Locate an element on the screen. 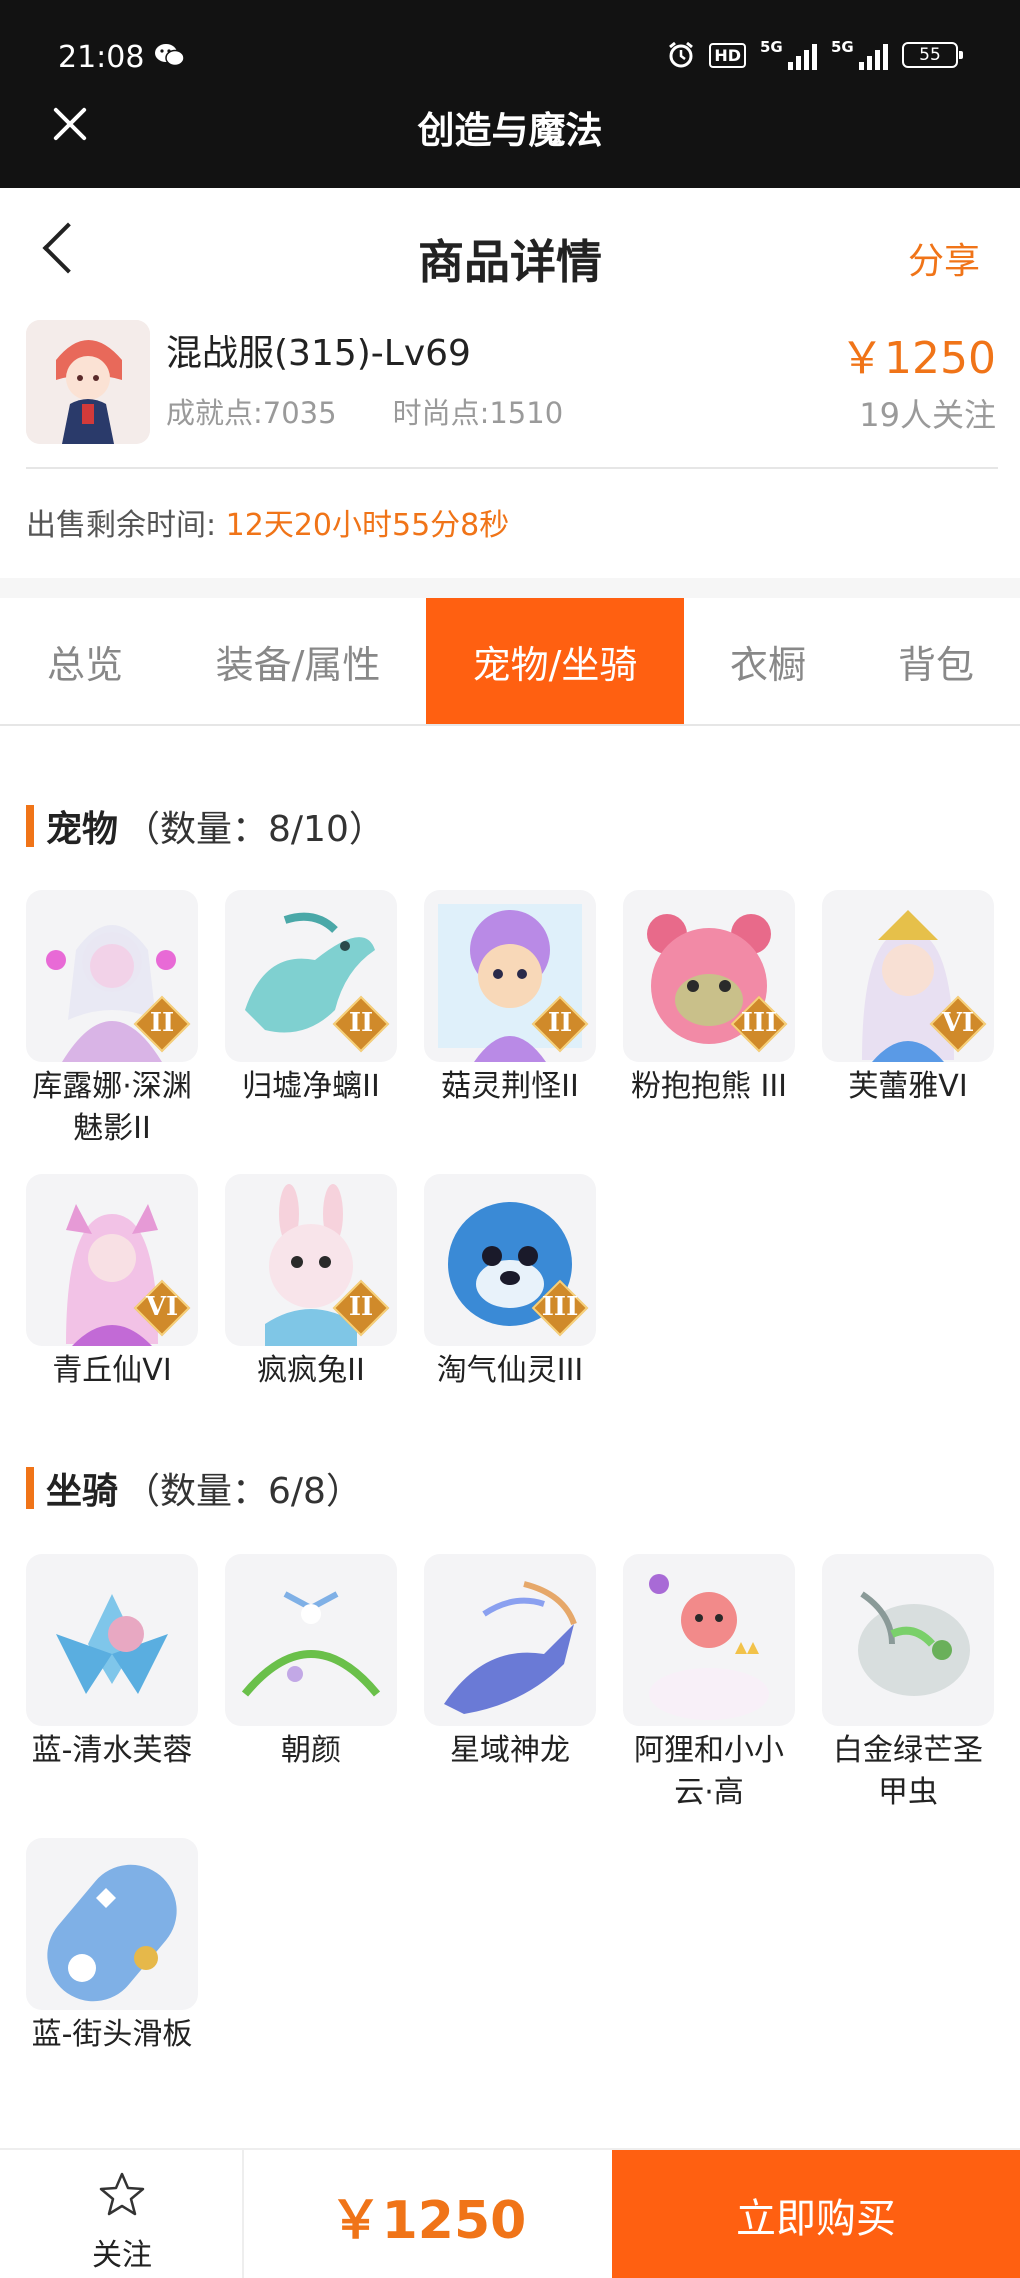 This screenshot has width=1020, height=2278. status-time: 21:08 is located at coordinates (101, 57).